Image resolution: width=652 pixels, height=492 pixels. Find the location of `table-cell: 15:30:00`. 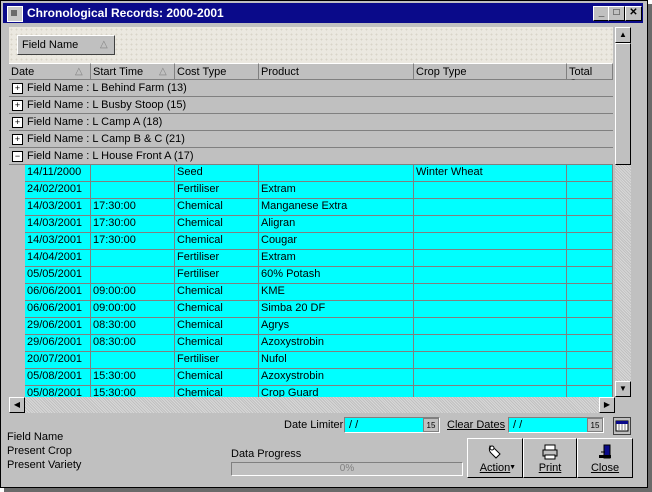

table-cell: 15:30:00 is located at coordinates (133, 377).